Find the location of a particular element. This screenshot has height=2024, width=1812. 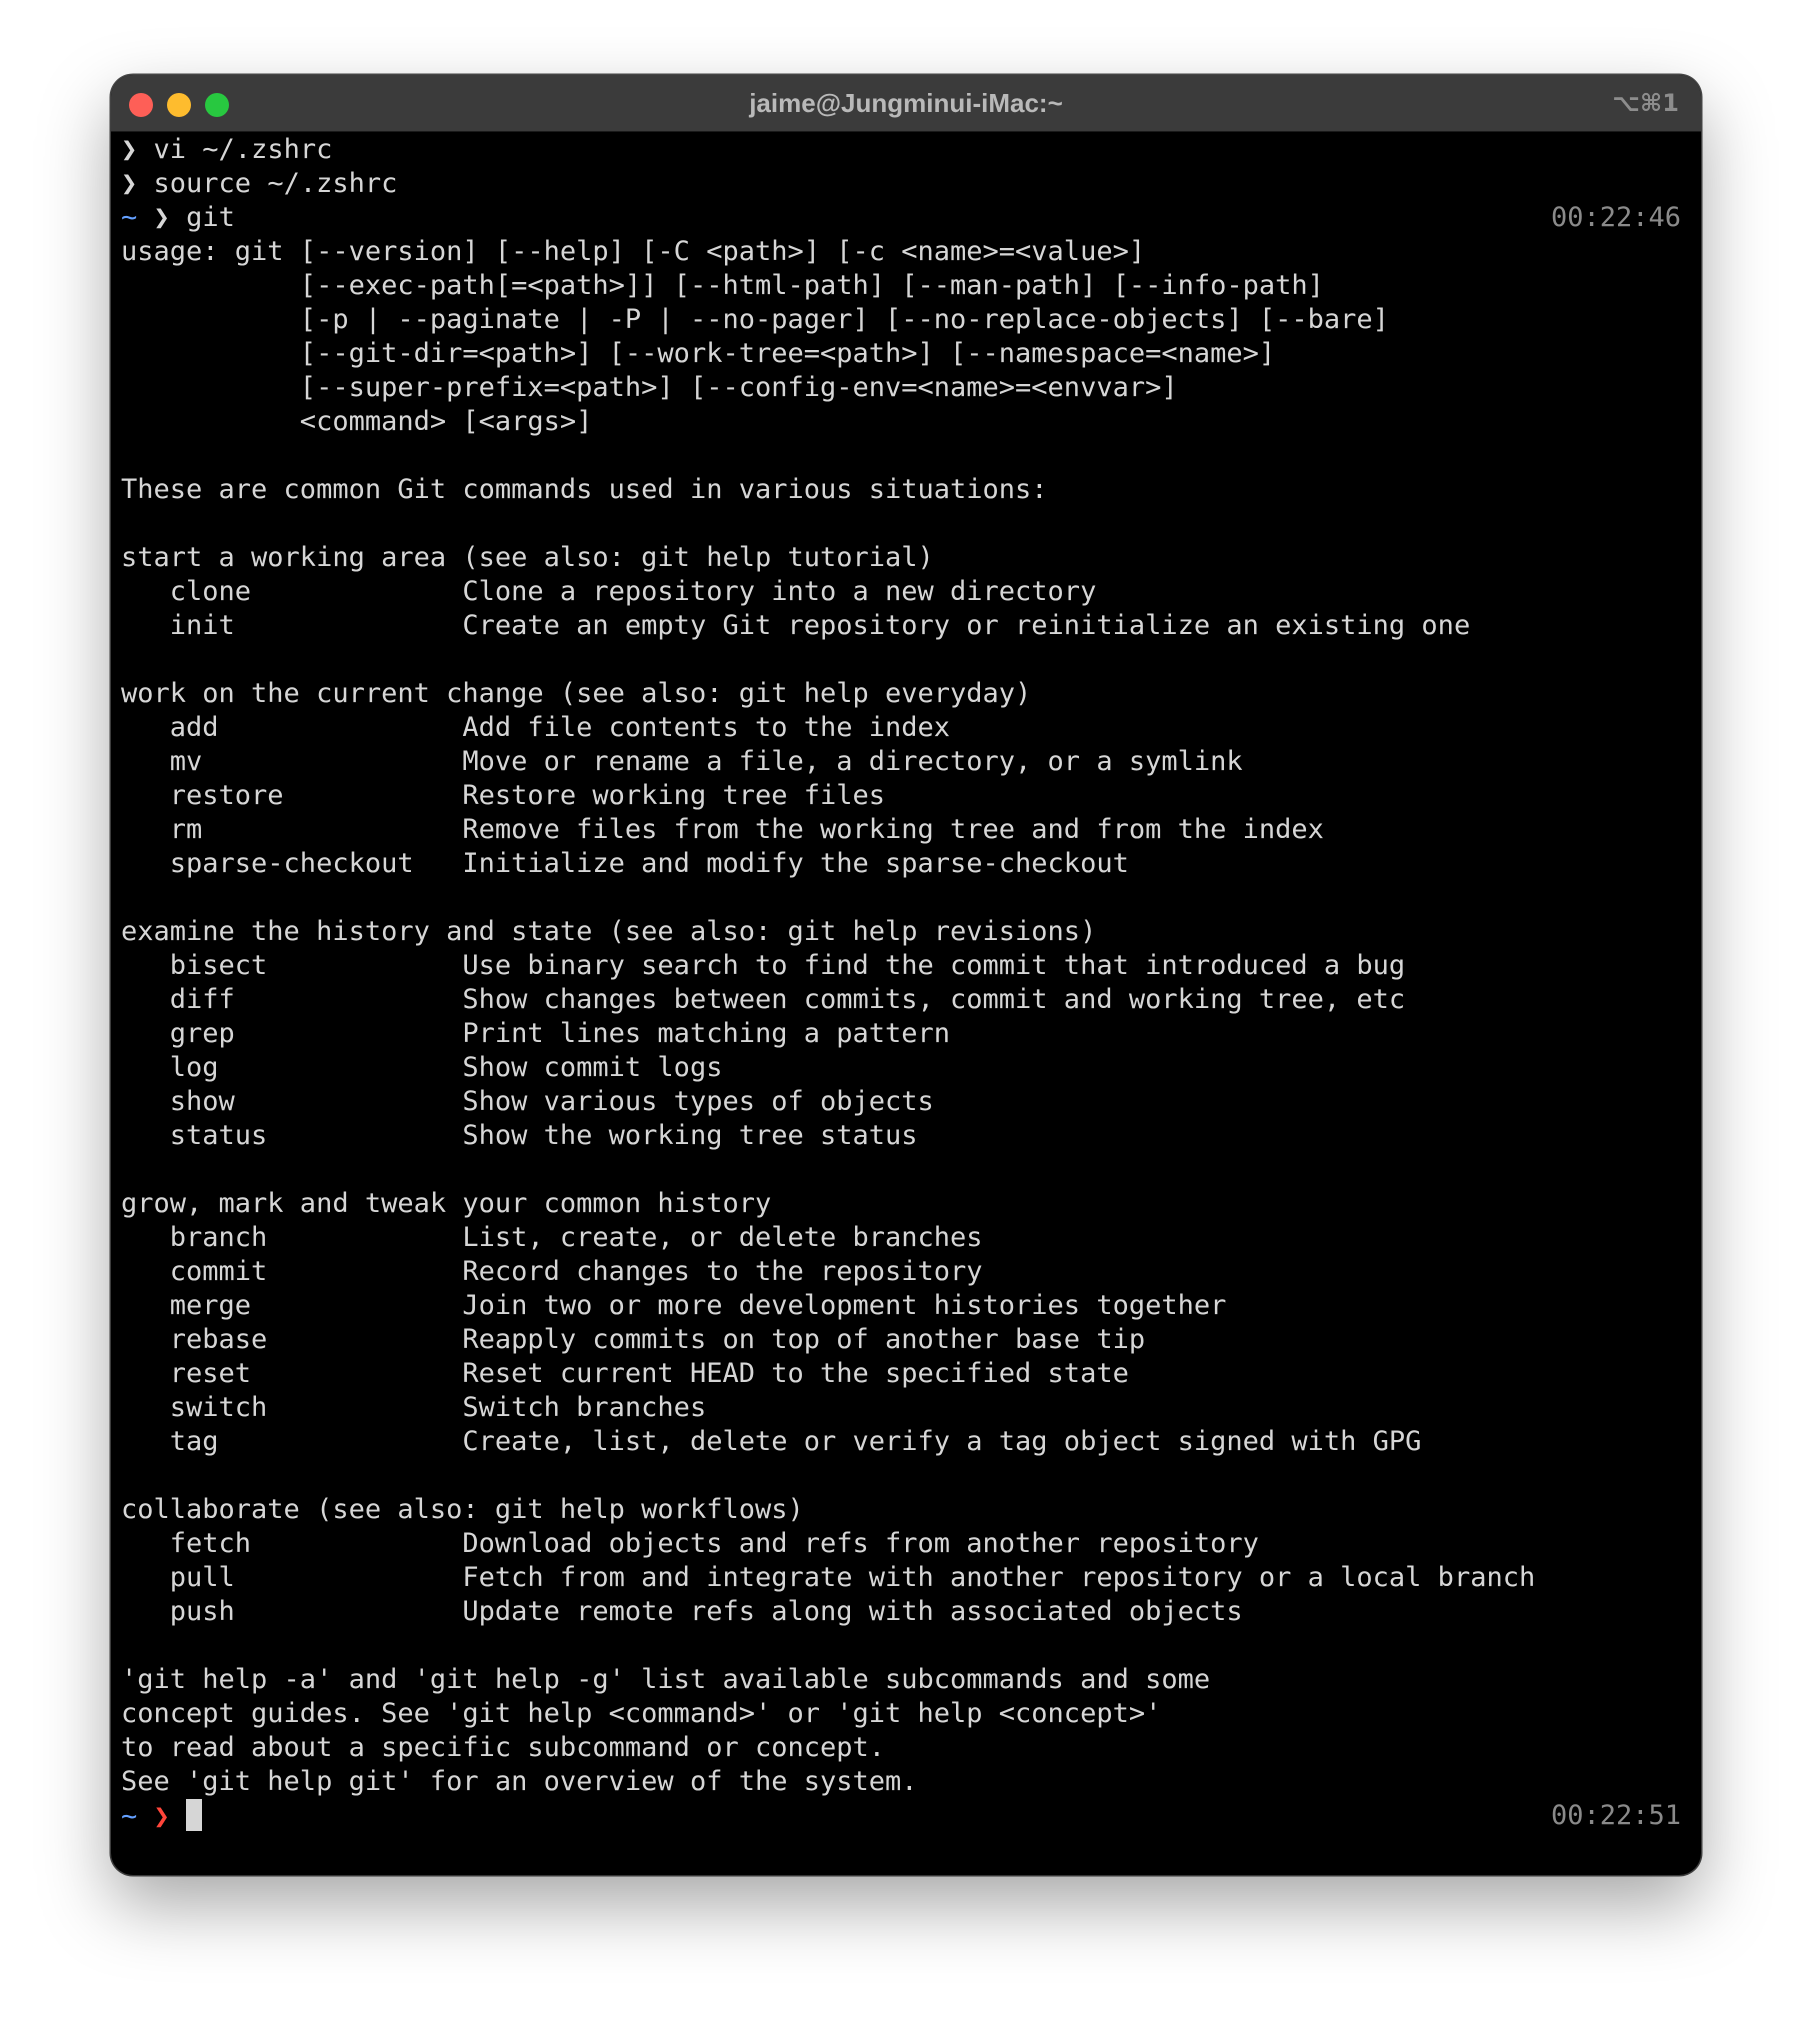

command-line: ~ ❯ git 00:22:46 is located at coordinates (901, 218).